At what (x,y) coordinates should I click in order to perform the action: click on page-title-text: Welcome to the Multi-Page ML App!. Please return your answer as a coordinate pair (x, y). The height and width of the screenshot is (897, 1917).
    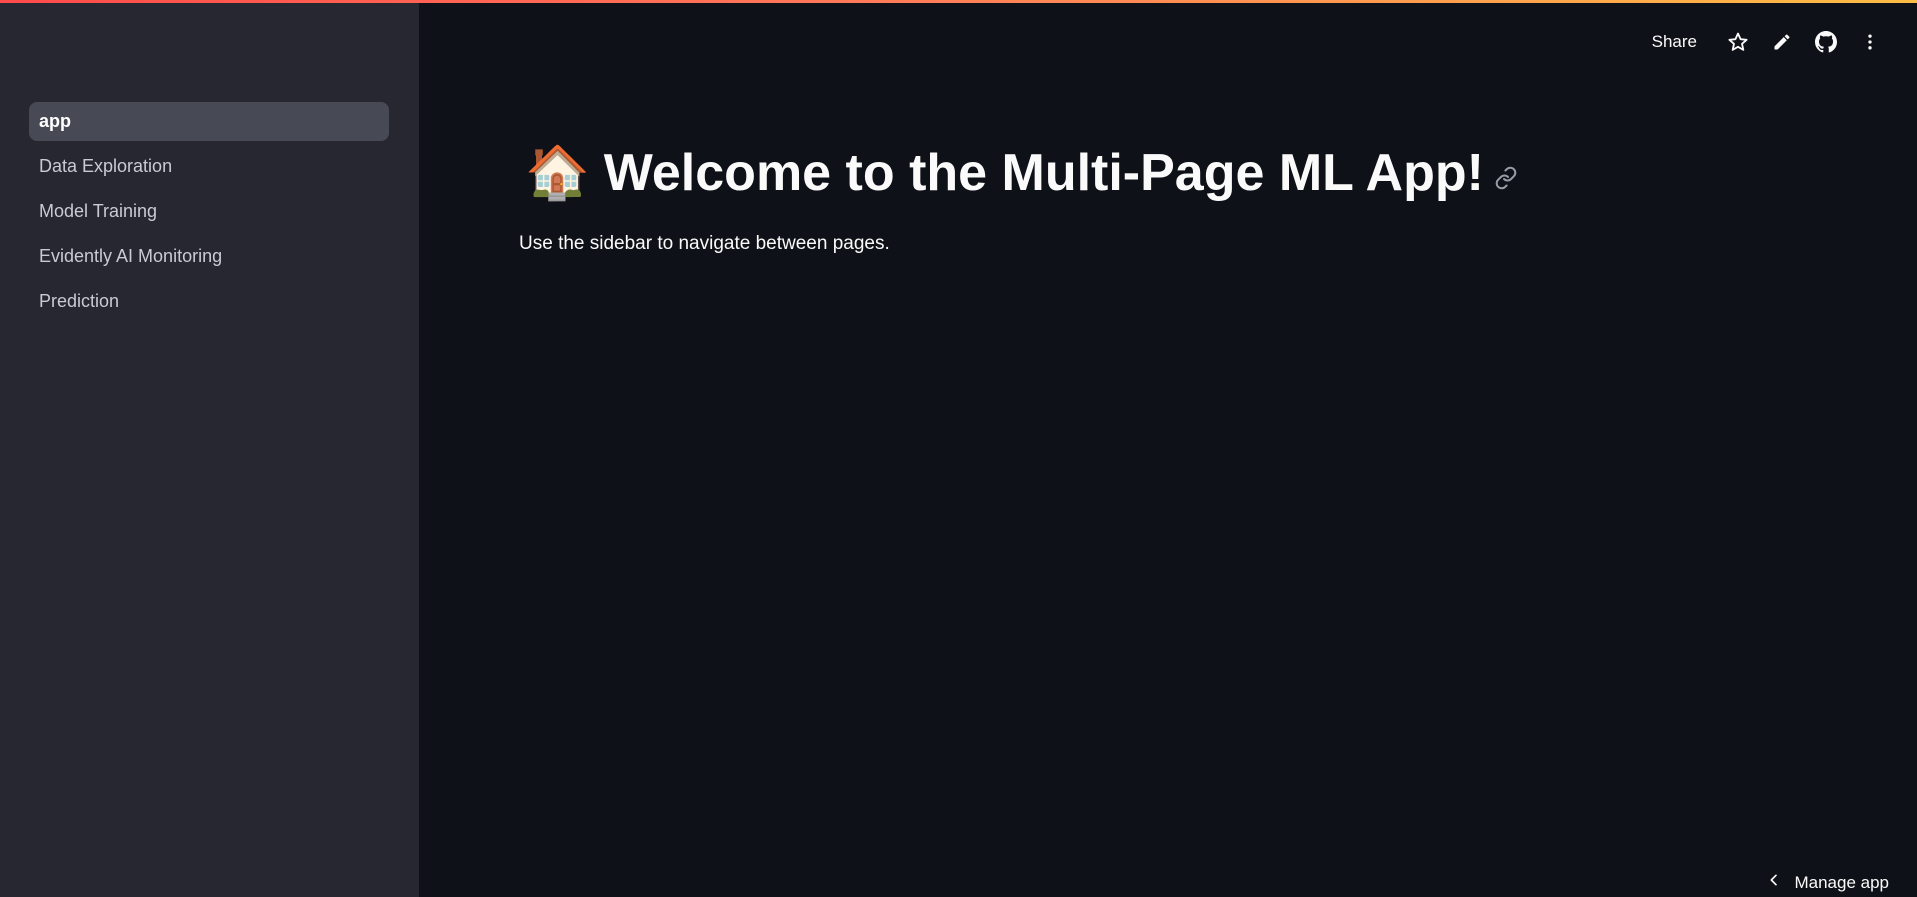
    Looking at the image, I should click on (1043, 172).